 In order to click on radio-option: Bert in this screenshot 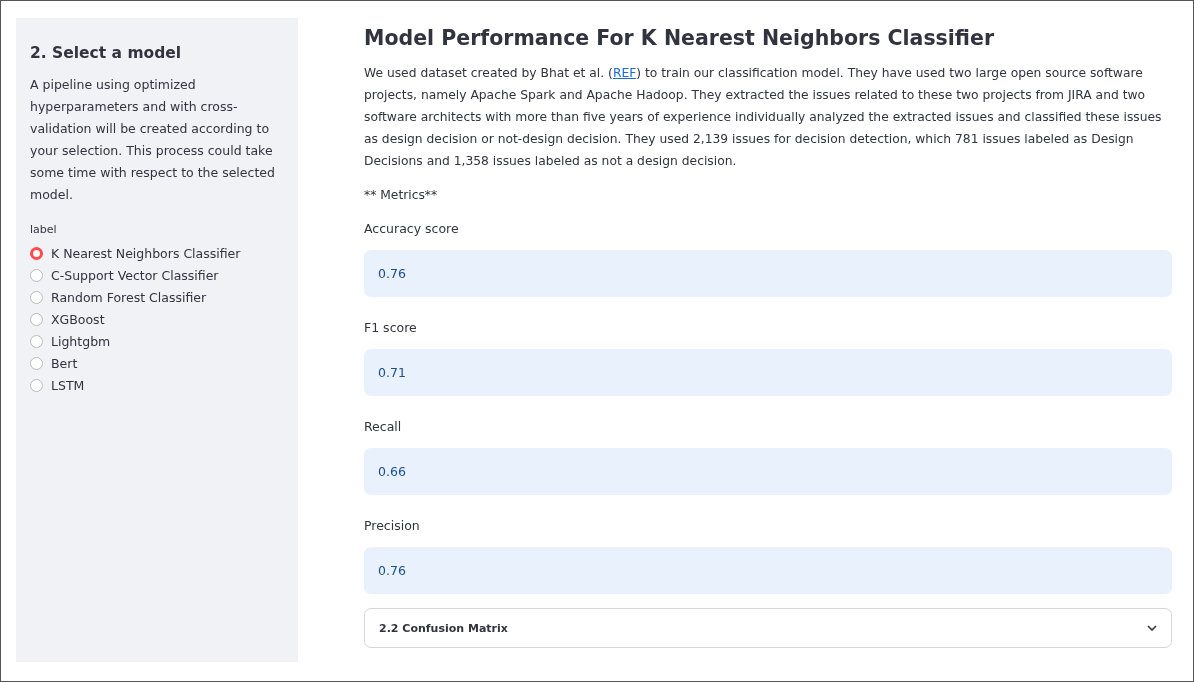, I will do `click(157, 363)`.